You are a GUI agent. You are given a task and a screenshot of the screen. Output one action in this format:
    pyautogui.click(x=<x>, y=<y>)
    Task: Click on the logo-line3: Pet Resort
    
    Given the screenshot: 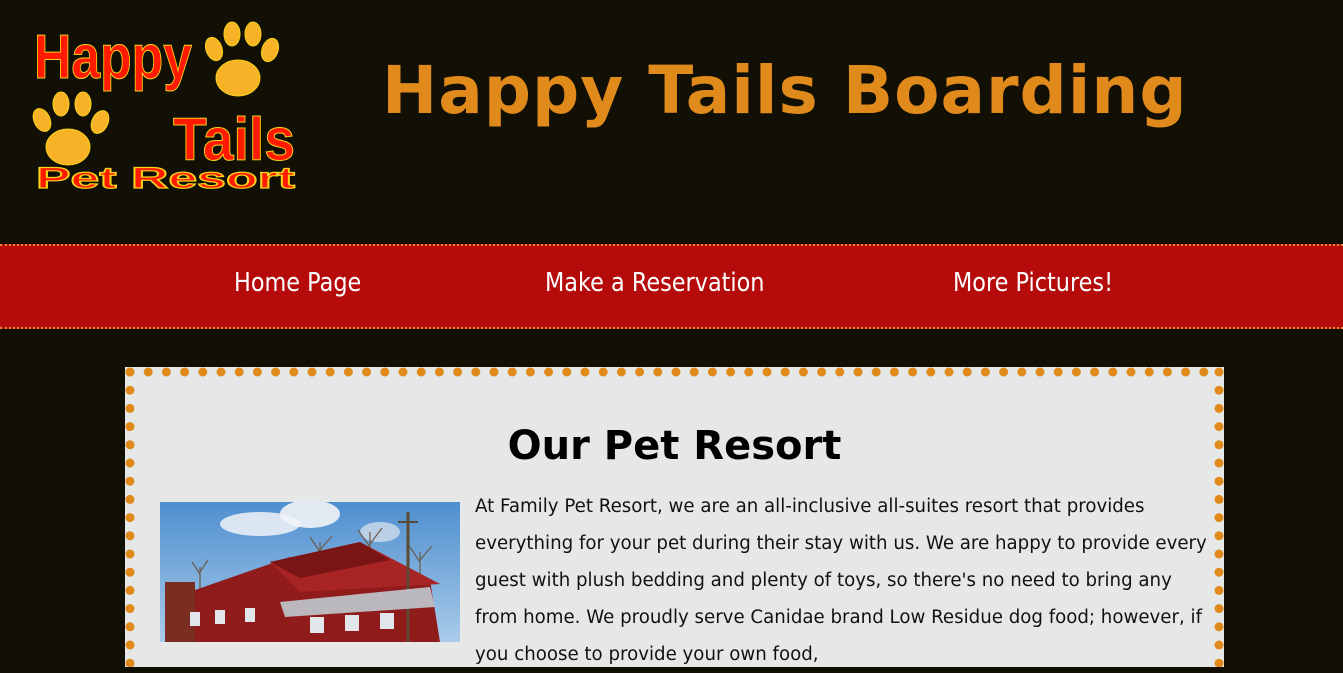 What is the action you would take?
    pyautogui.click(x=165, y=178)
    